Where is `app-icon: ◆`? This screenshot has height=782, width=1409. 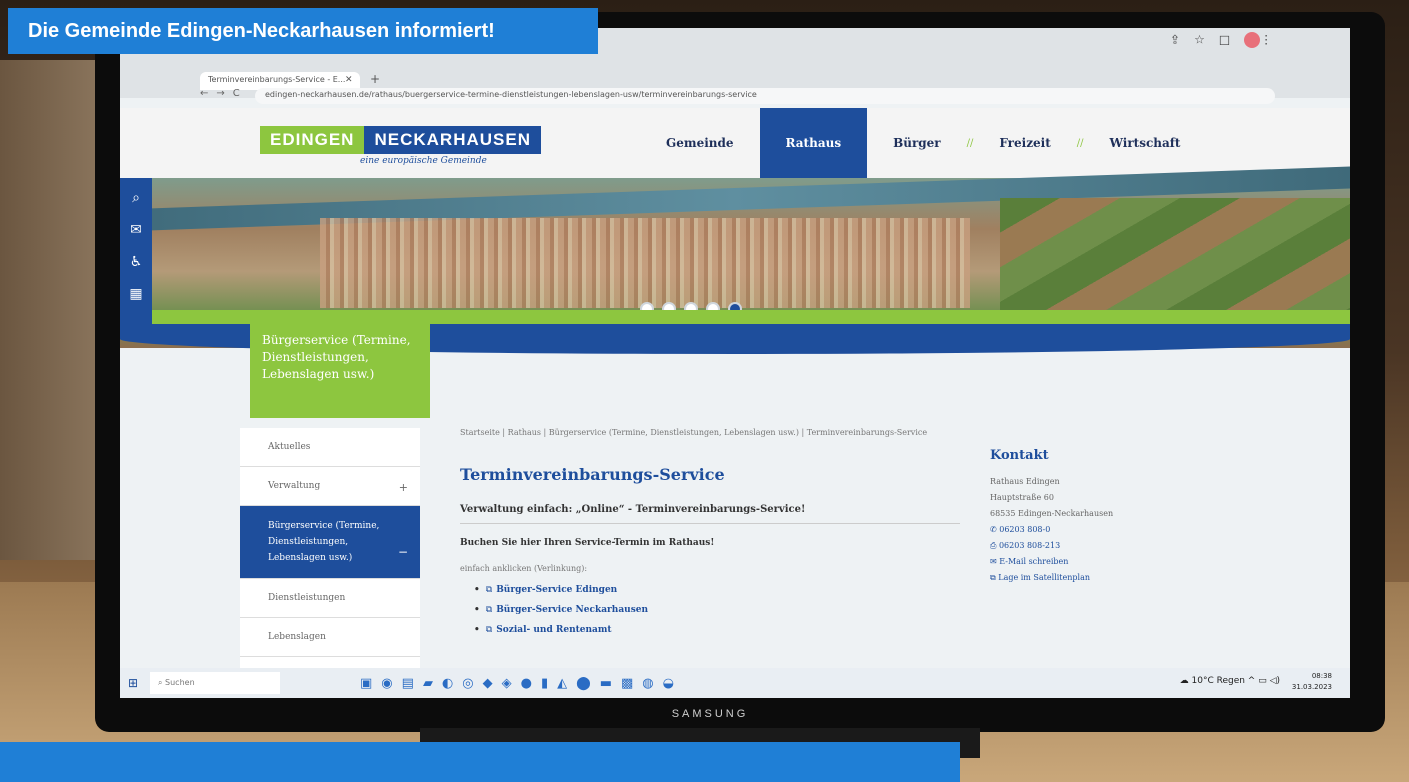
app-icon: ◆ is located at coordinates (492, 683).